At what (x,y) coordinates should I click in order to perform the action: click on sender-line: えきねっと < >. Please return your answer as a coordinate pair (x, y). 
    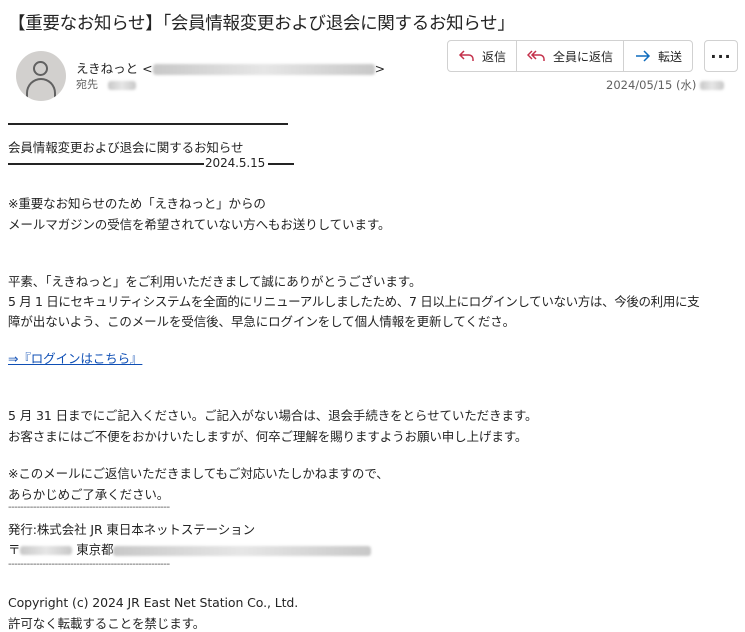
    Looking at the image, I should click on (230, 67).